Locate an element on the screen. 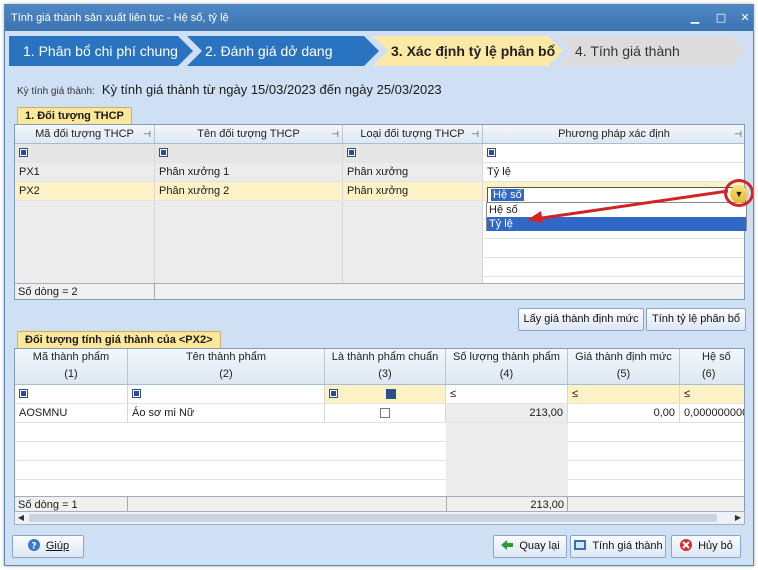 This screenshot has height=570, width=758. col-header-label: Là thành phẩm chuẩn is located at coordinates (385, 357).